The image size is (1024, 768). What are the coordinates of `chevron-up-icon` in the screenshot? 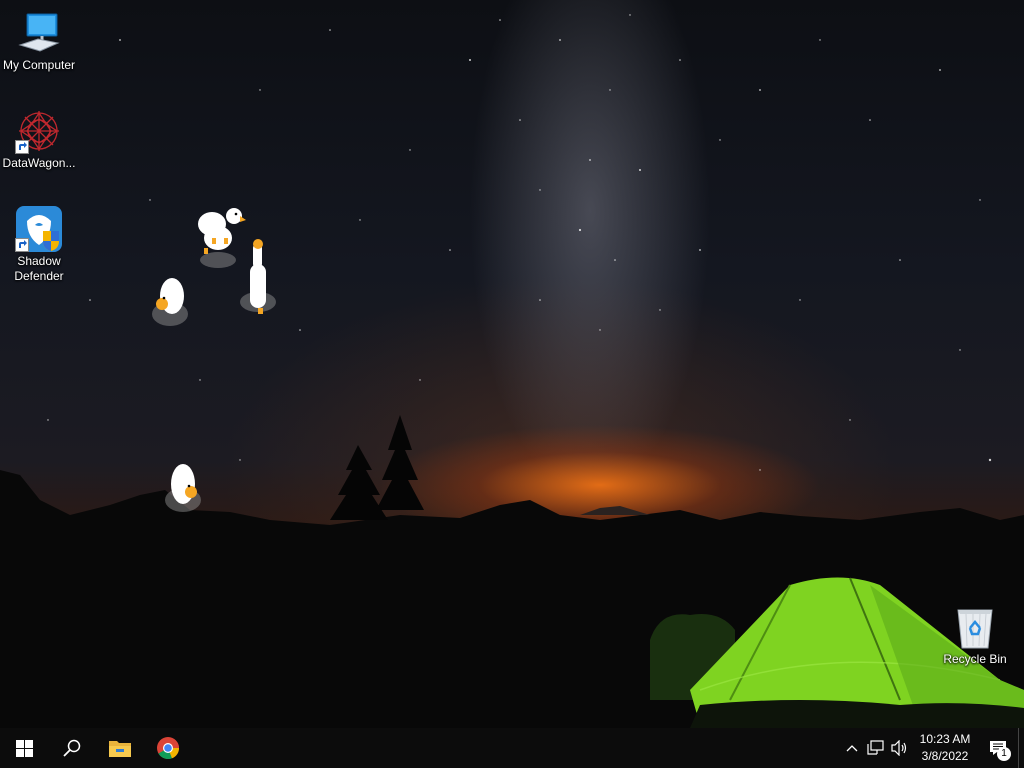 It's located at (852, 748).